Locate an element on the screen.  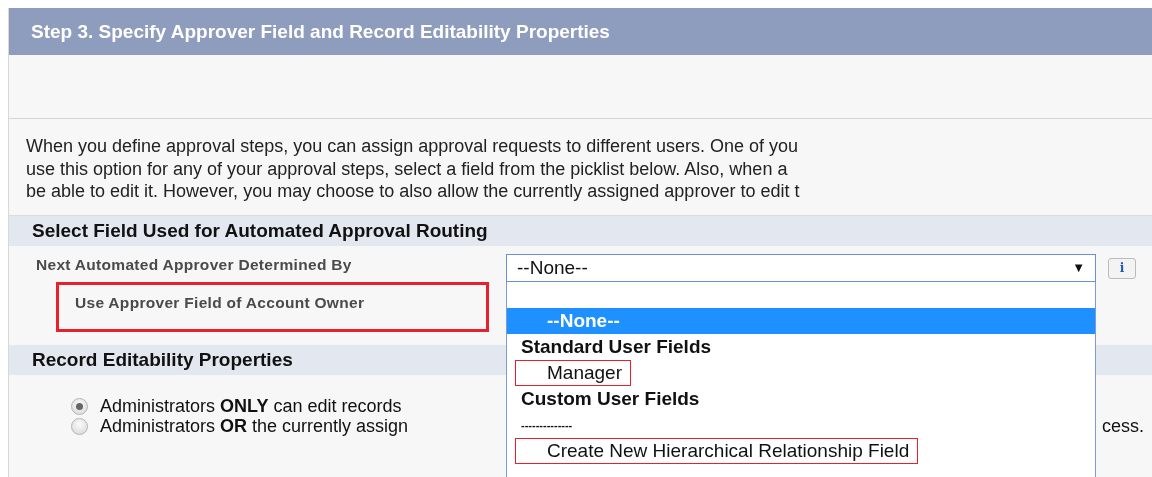
dropdown-value: --None-- is located at coordinates (552, 267).